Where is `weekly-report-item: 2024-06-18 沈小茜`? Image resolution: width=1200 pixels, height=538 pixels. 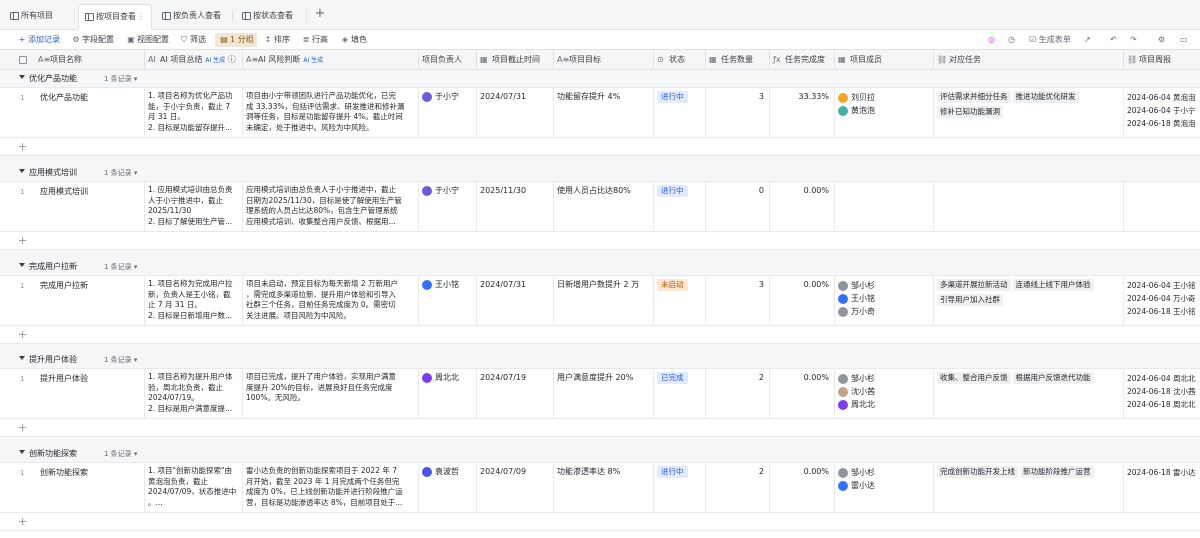 weekly-report-item: 2024-06-18 沈小茜 is located at coordinates (1162, 391).